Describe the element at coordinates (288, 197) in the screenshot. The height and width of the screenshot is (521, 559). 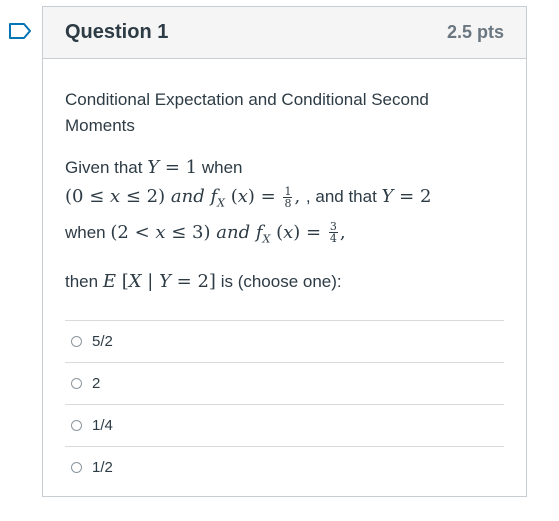
I see `math-fraction-1-8: 18` at that location.